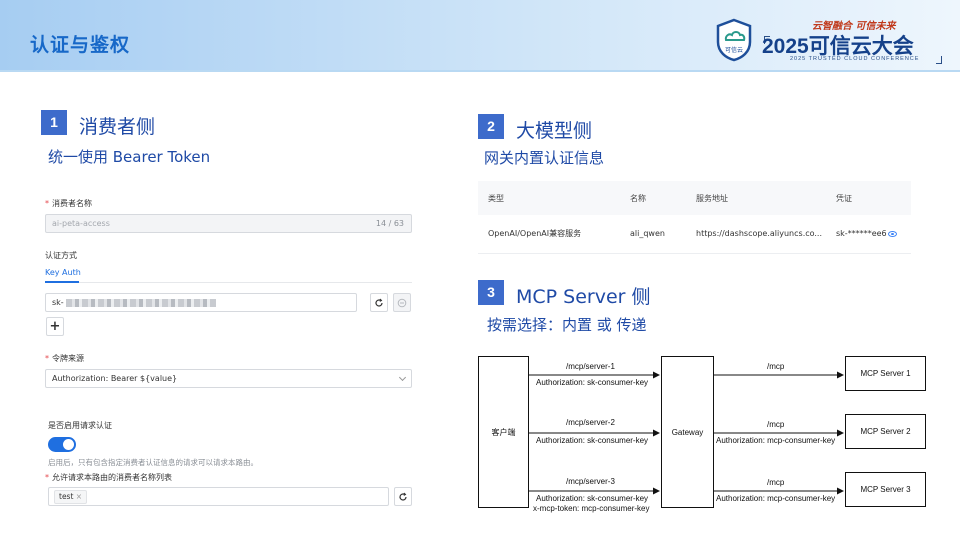  Describe the element at coordinates (590, 423) in the screenshot. I see `route-path-label: /mcp/server-2` at that location.